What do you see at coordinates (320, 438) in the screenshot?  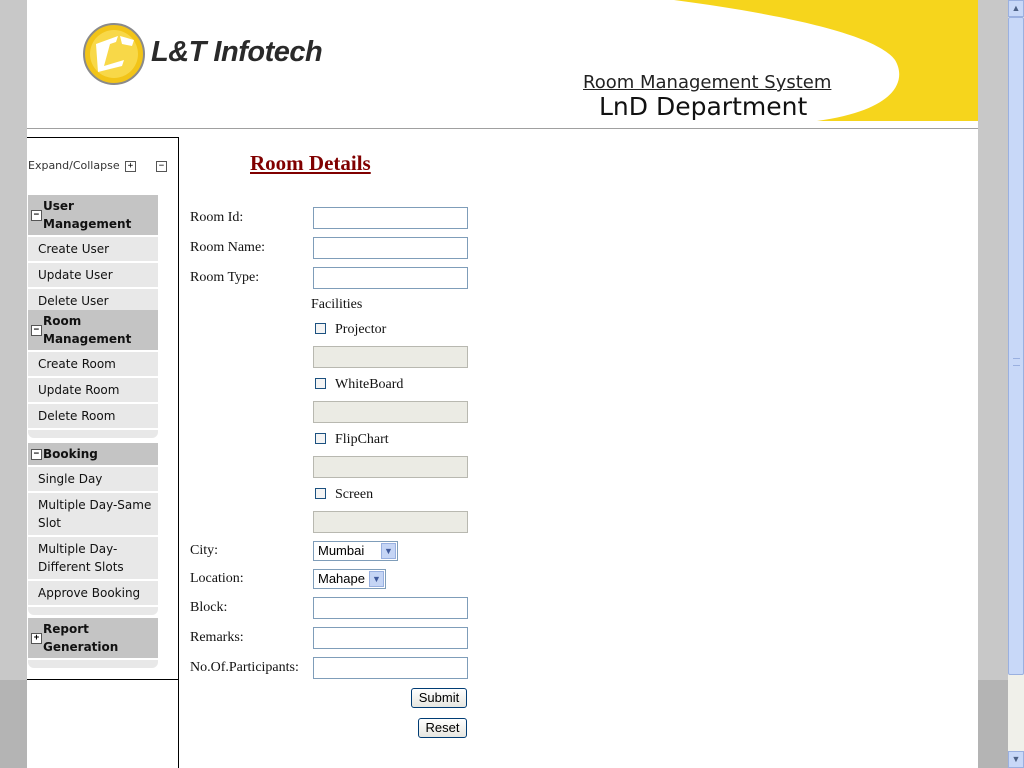 I see `flipchart-checkbox` at bounding box center [320, 438].